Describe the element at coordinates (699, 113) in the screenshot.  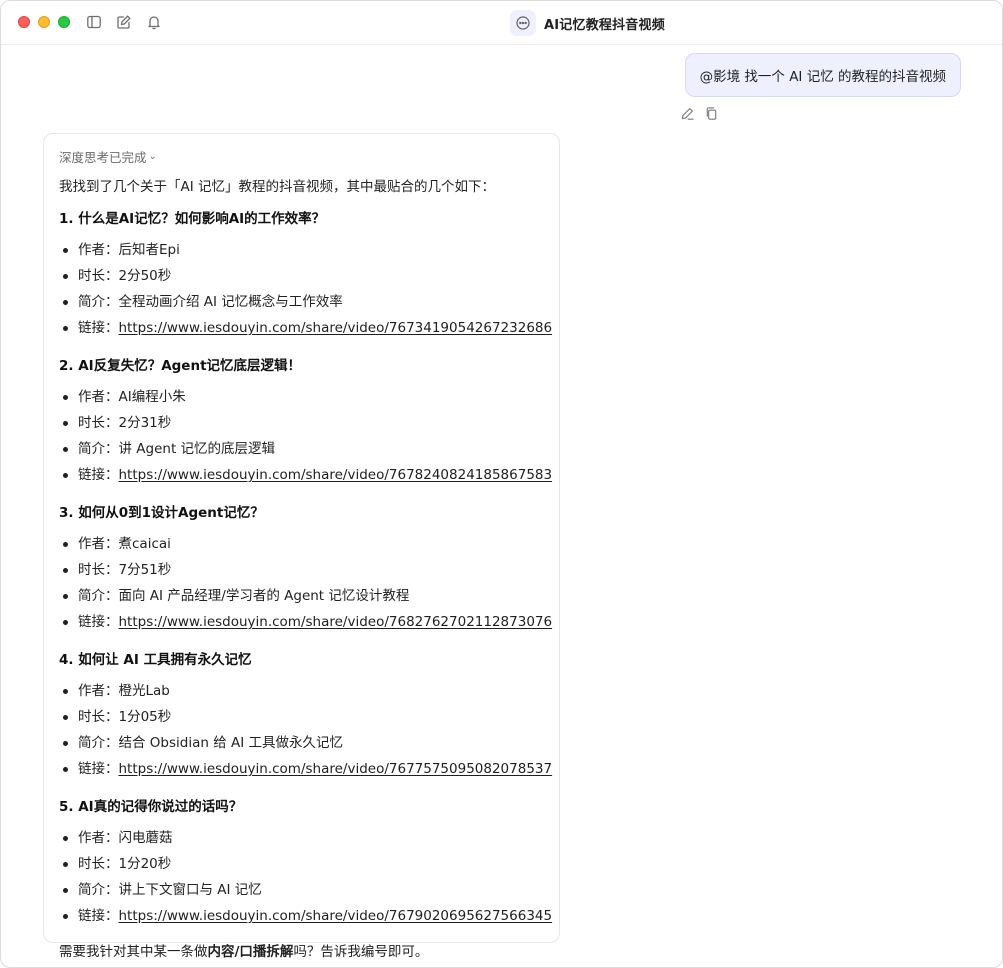
I see `message-actions` at that location.